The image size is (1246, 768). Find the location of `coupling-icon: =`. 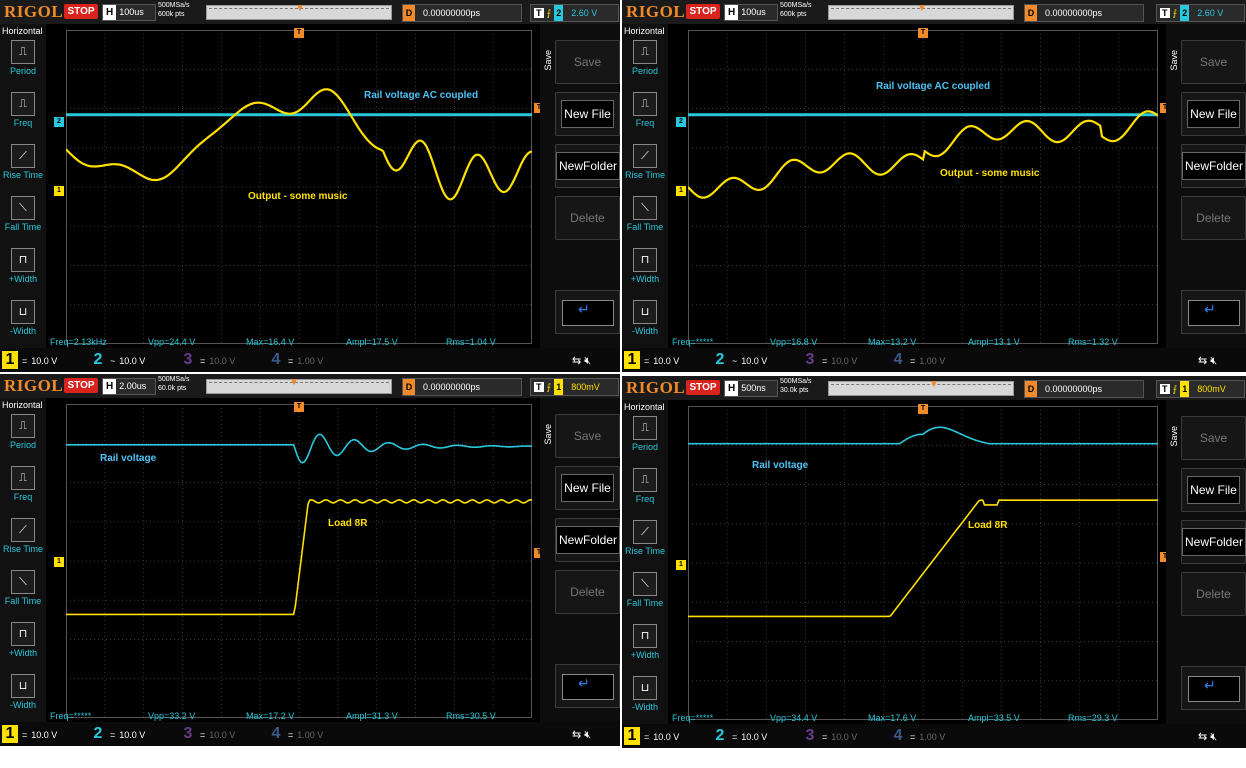

coupling-icon: = is located at coordinates (735, 737).